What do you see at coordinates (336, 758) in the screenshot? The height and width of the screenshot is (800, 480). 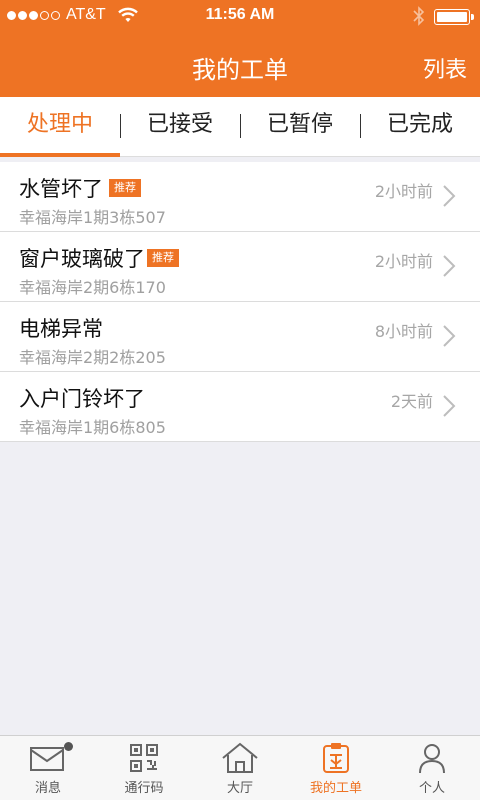 I see `work-order-icon` at bounding box center [336, 758].